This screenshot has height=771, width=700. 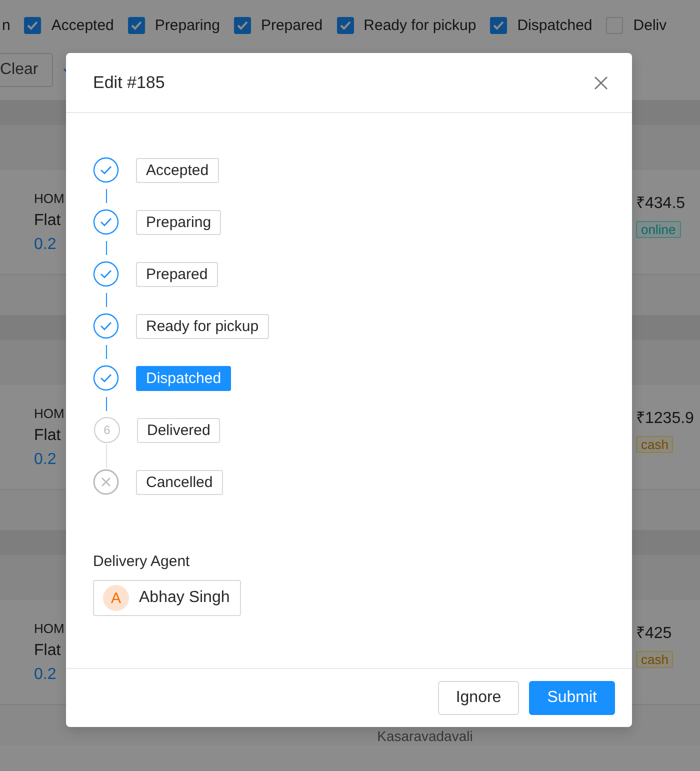 What do you see at coordinates (82, 25) in the screenshot?
I see `filter-label: Accepted` at bounding box center [82, 25].